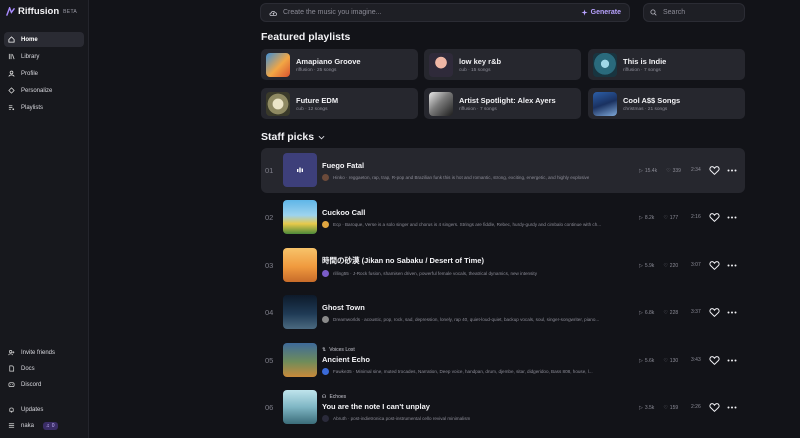 This screenshot has height=438, width=800. I want to click on sidebar-item-discord: Discord, so click(44, 384).